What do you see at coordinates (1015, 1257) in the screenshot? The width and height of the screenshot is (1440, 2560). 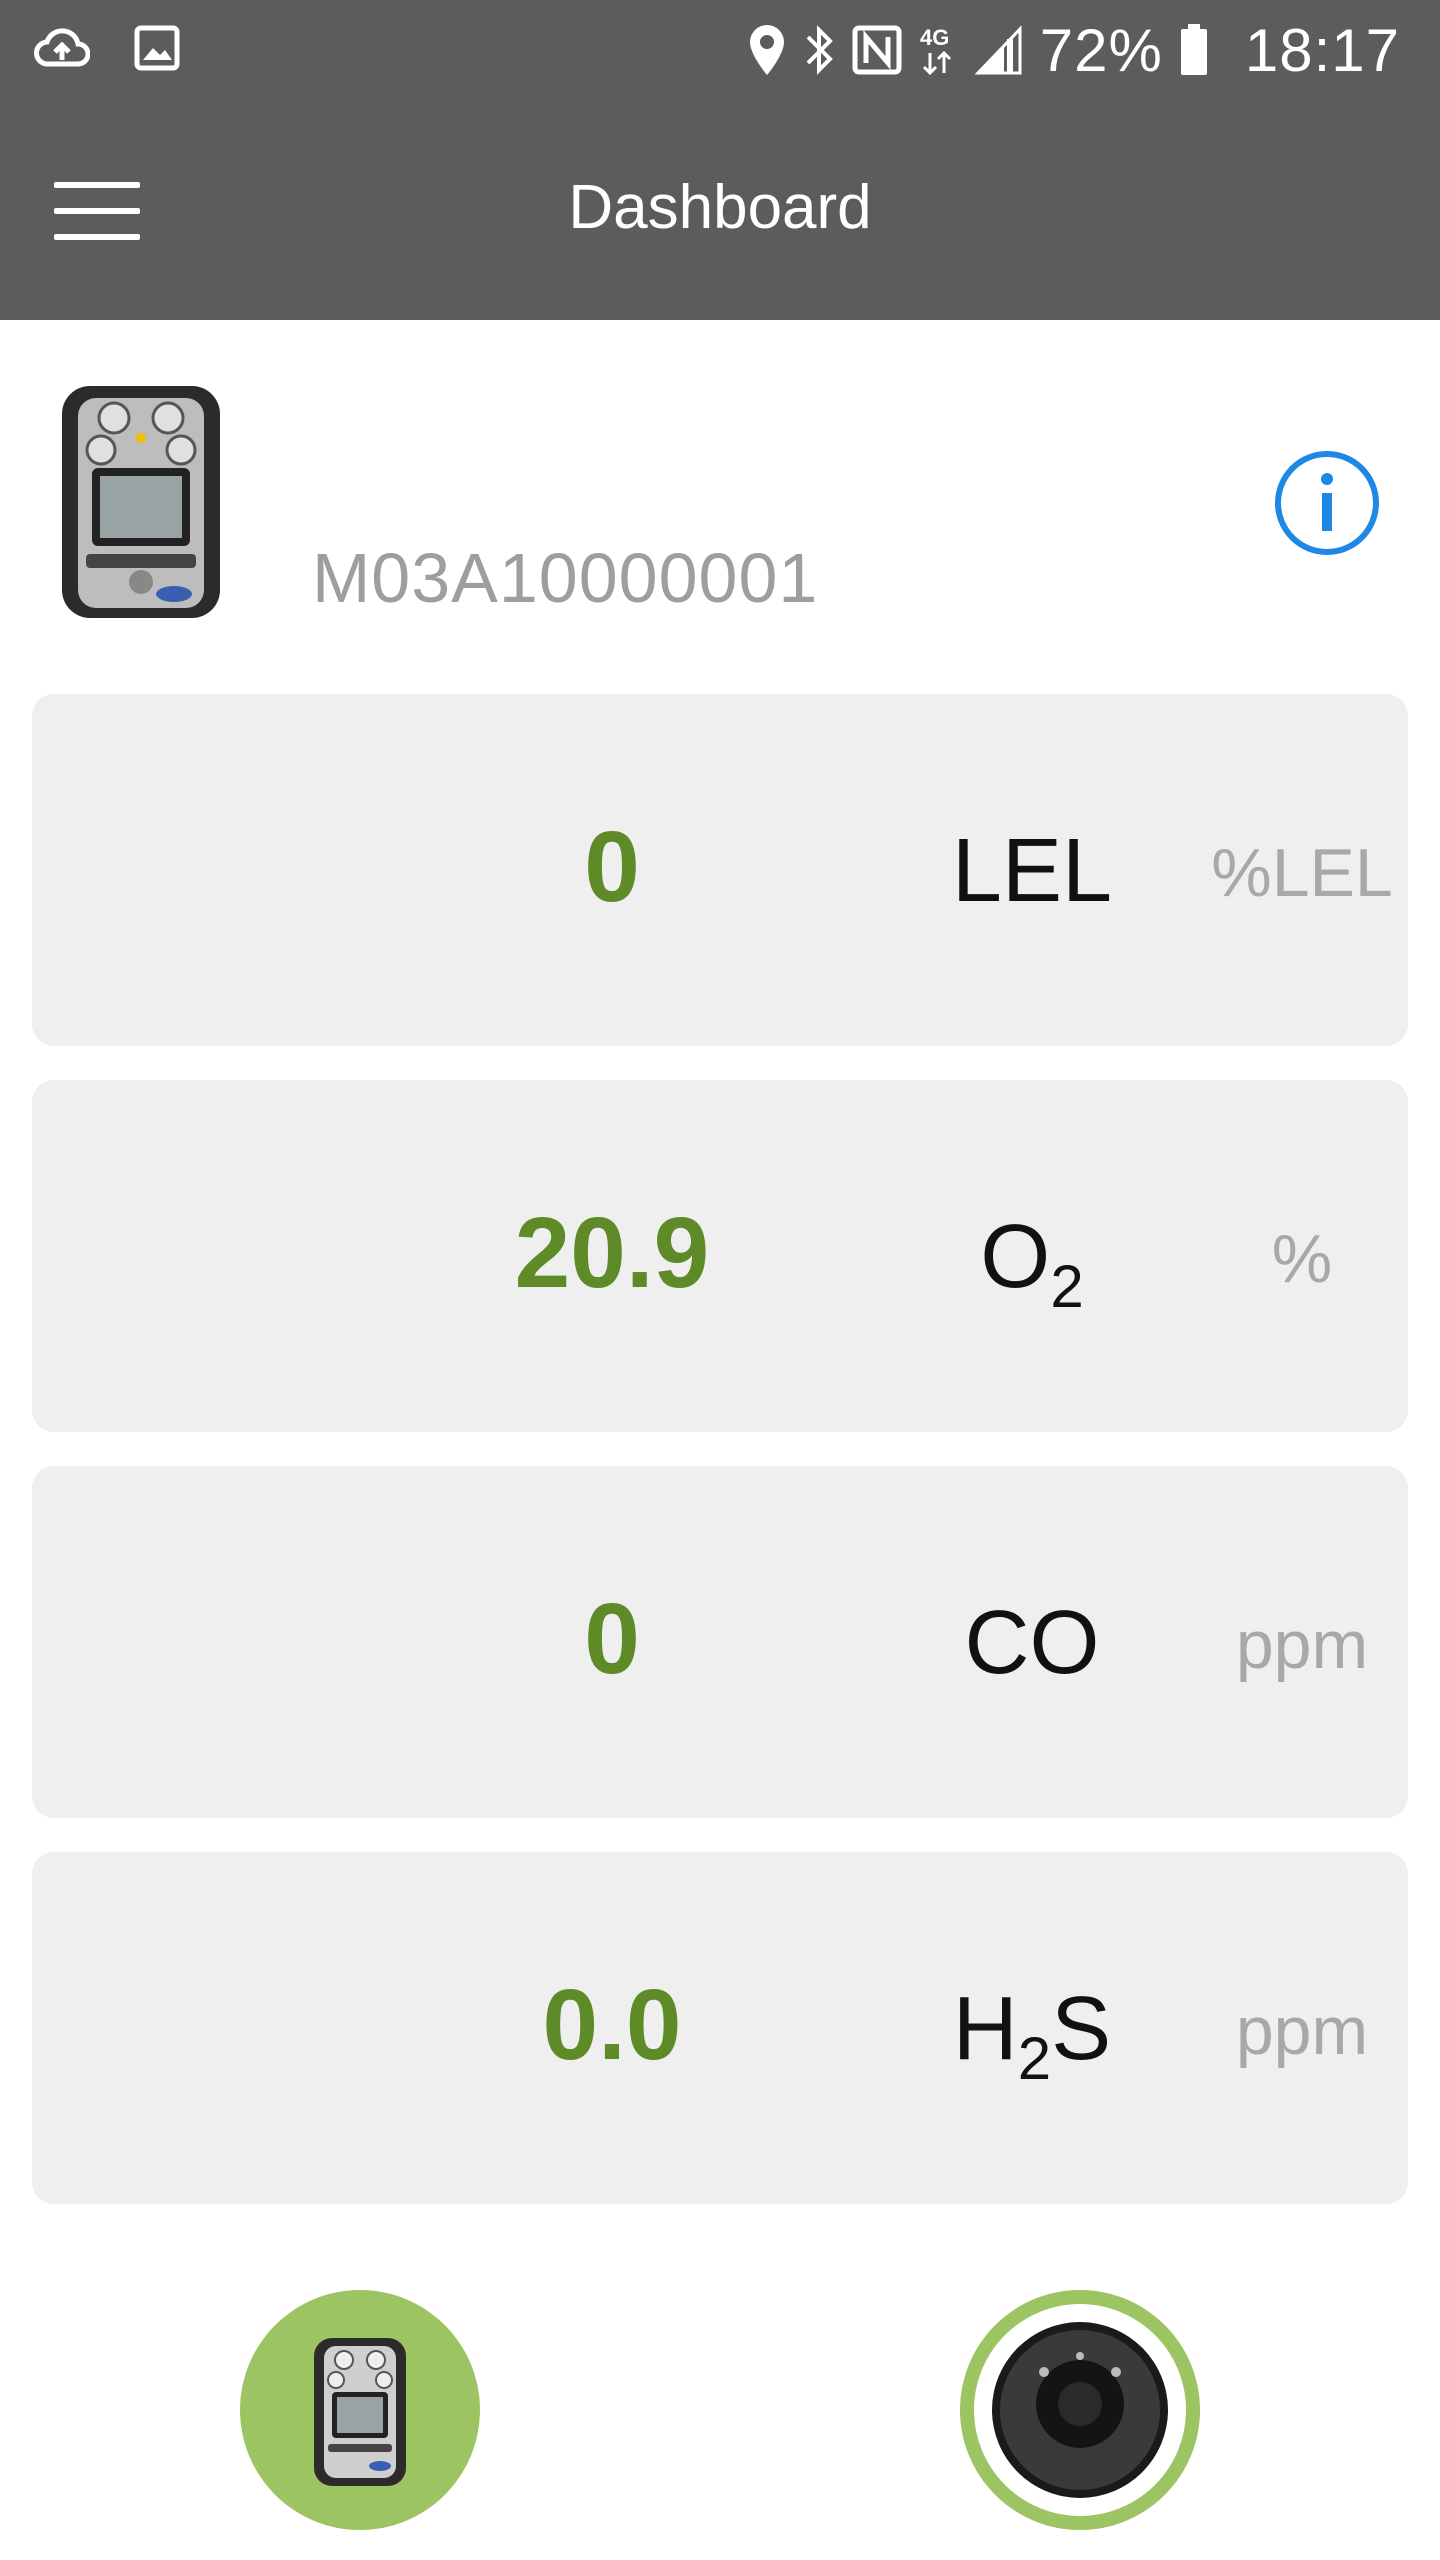 I see `gas-symbol: O` at bounding box center [1015, 1257].